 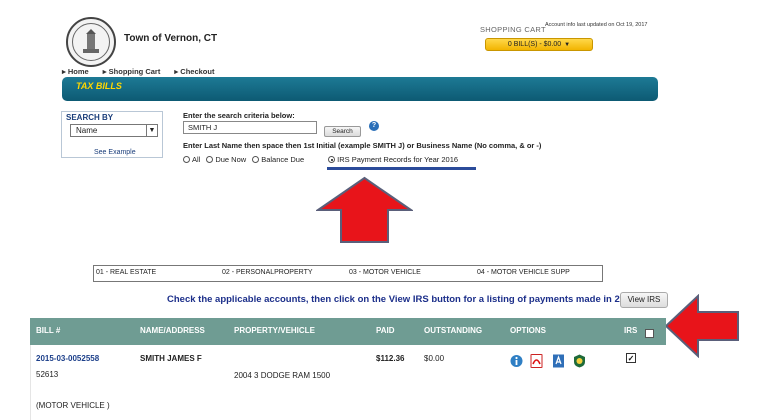 What do you see at coordinates (115, 152) in the screenshot?
I see `see-example-link: See Example` at bounding box center [115, 152].